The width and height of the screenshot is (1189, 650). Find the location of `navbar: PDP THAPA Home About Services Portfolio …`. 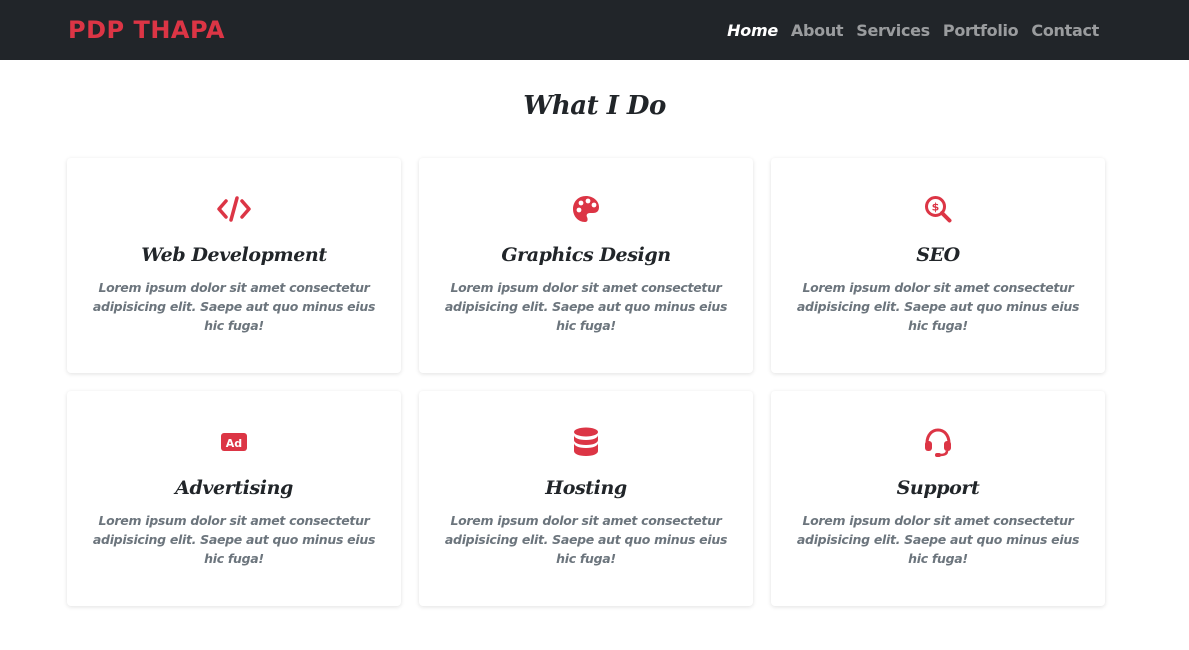

navbar: PDP THAPA Home About Services Portfolio … is located at coordinates (594, 30).